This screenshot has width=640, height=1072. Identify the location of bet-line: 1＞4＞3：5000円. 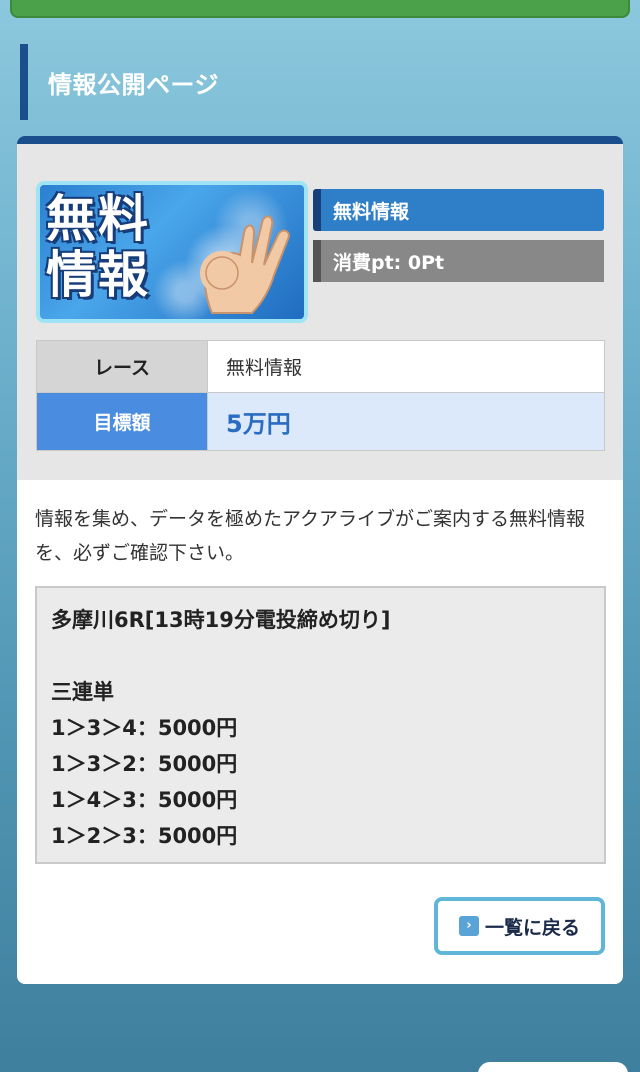
(144, 800).